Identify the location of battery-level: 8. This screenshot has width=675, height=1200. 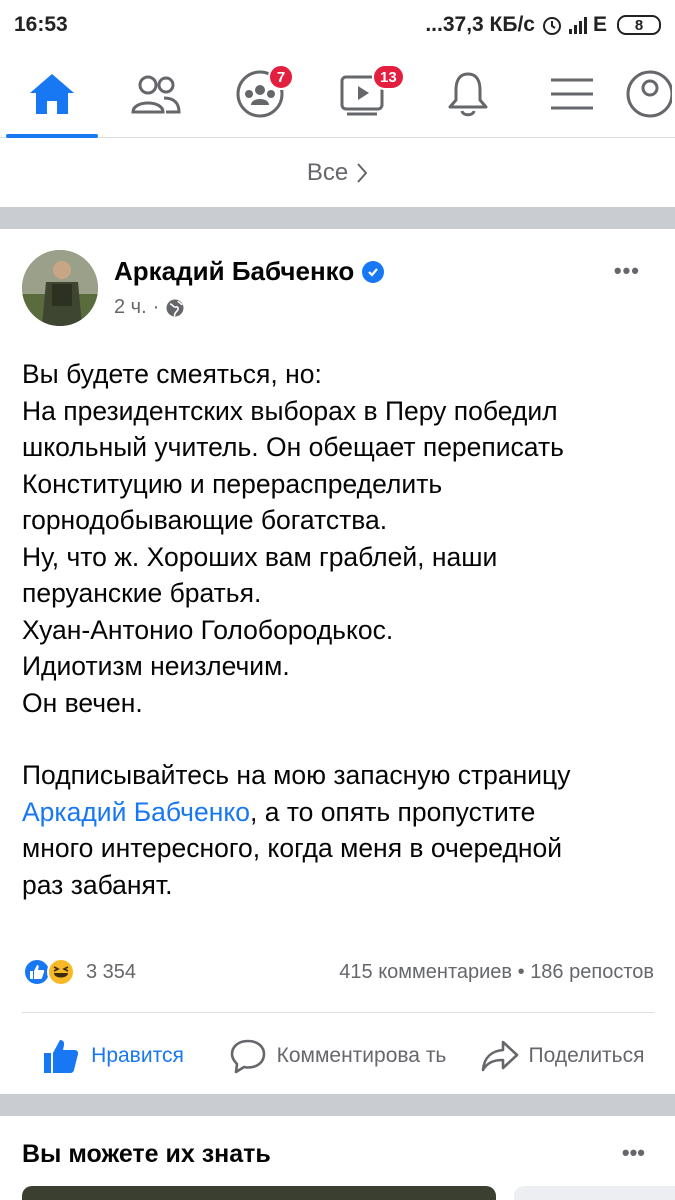
(639, 25).